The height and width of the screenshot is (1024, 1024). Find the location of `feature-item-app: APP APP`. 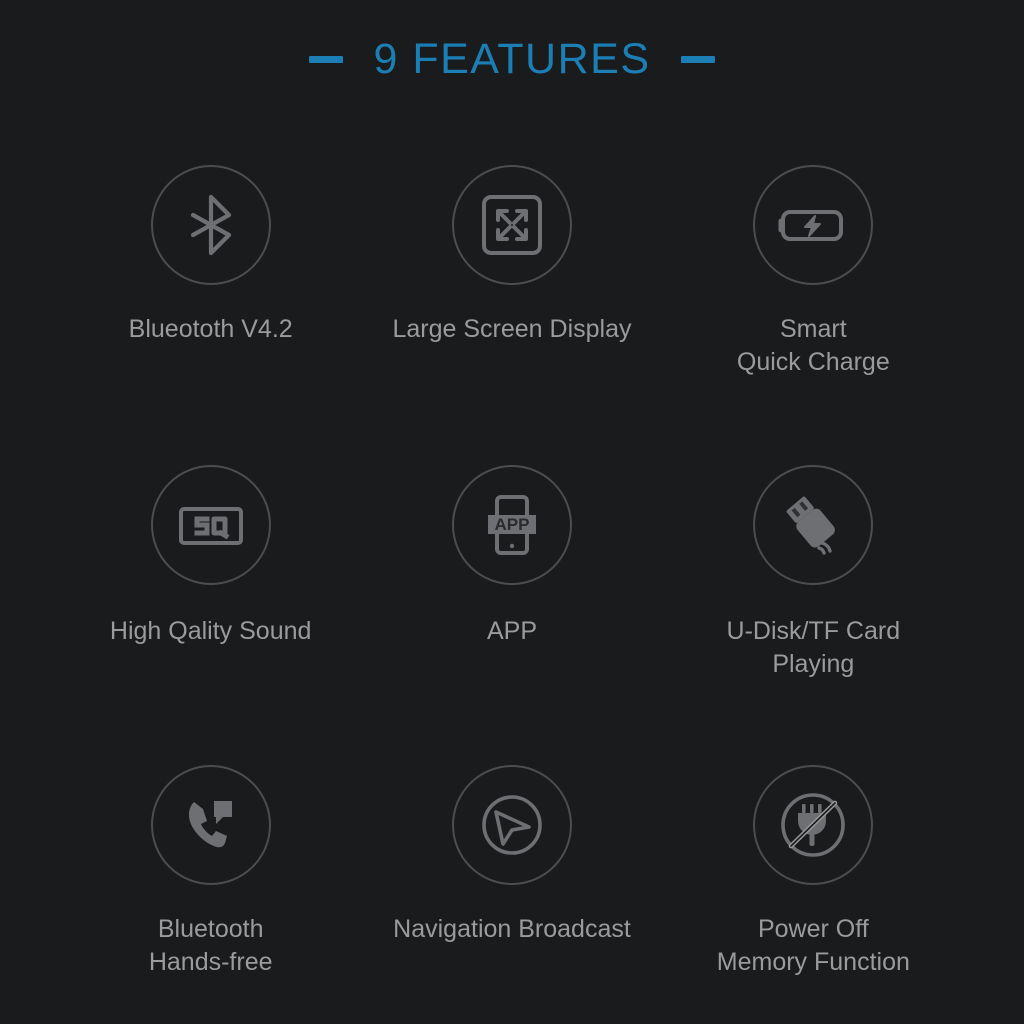

feature-item-app: APP APP is located at coordinates (511, 590).